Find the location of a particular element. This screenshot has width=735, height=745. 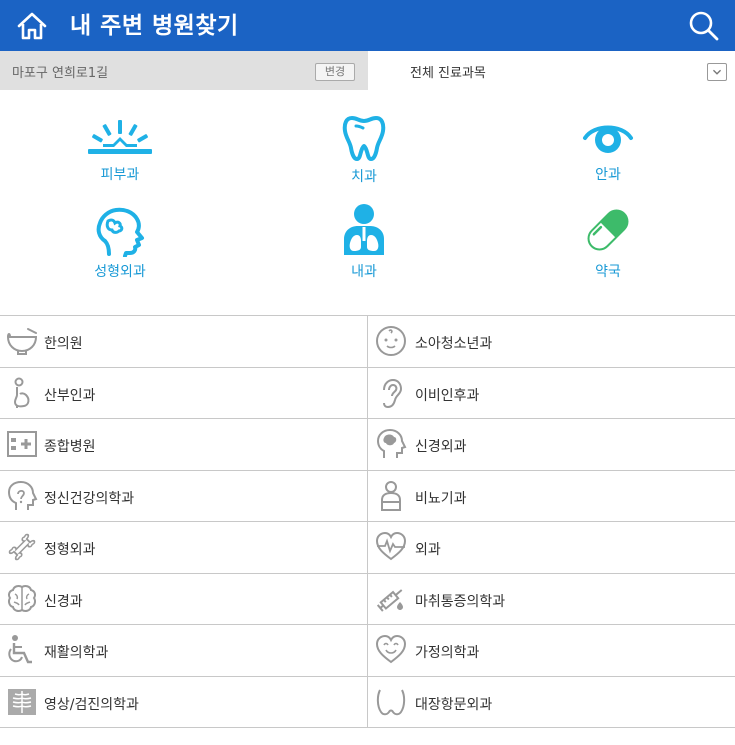

department-label: 마취통증의학과 is located at coordinates (460, 601).